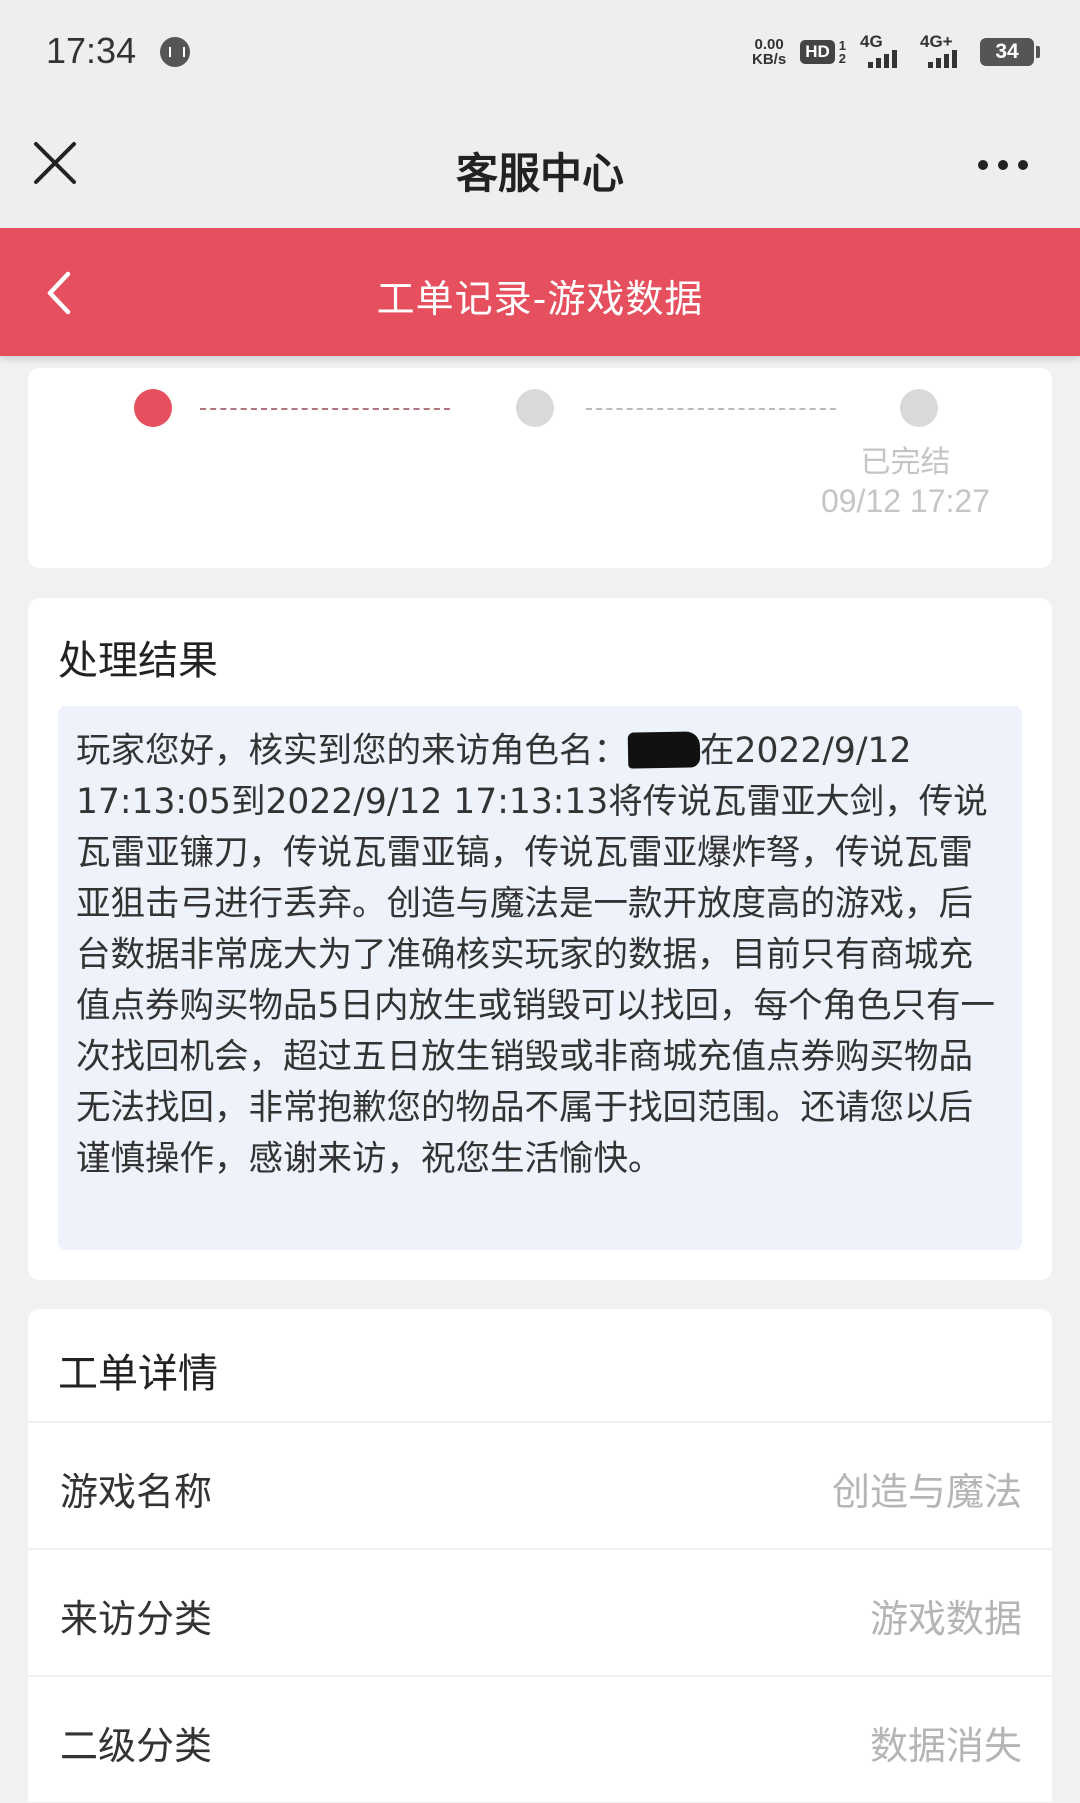 This screenshot has width=1080, height=1803. I want to click on result-title: 处理结果, so click(138, 661).